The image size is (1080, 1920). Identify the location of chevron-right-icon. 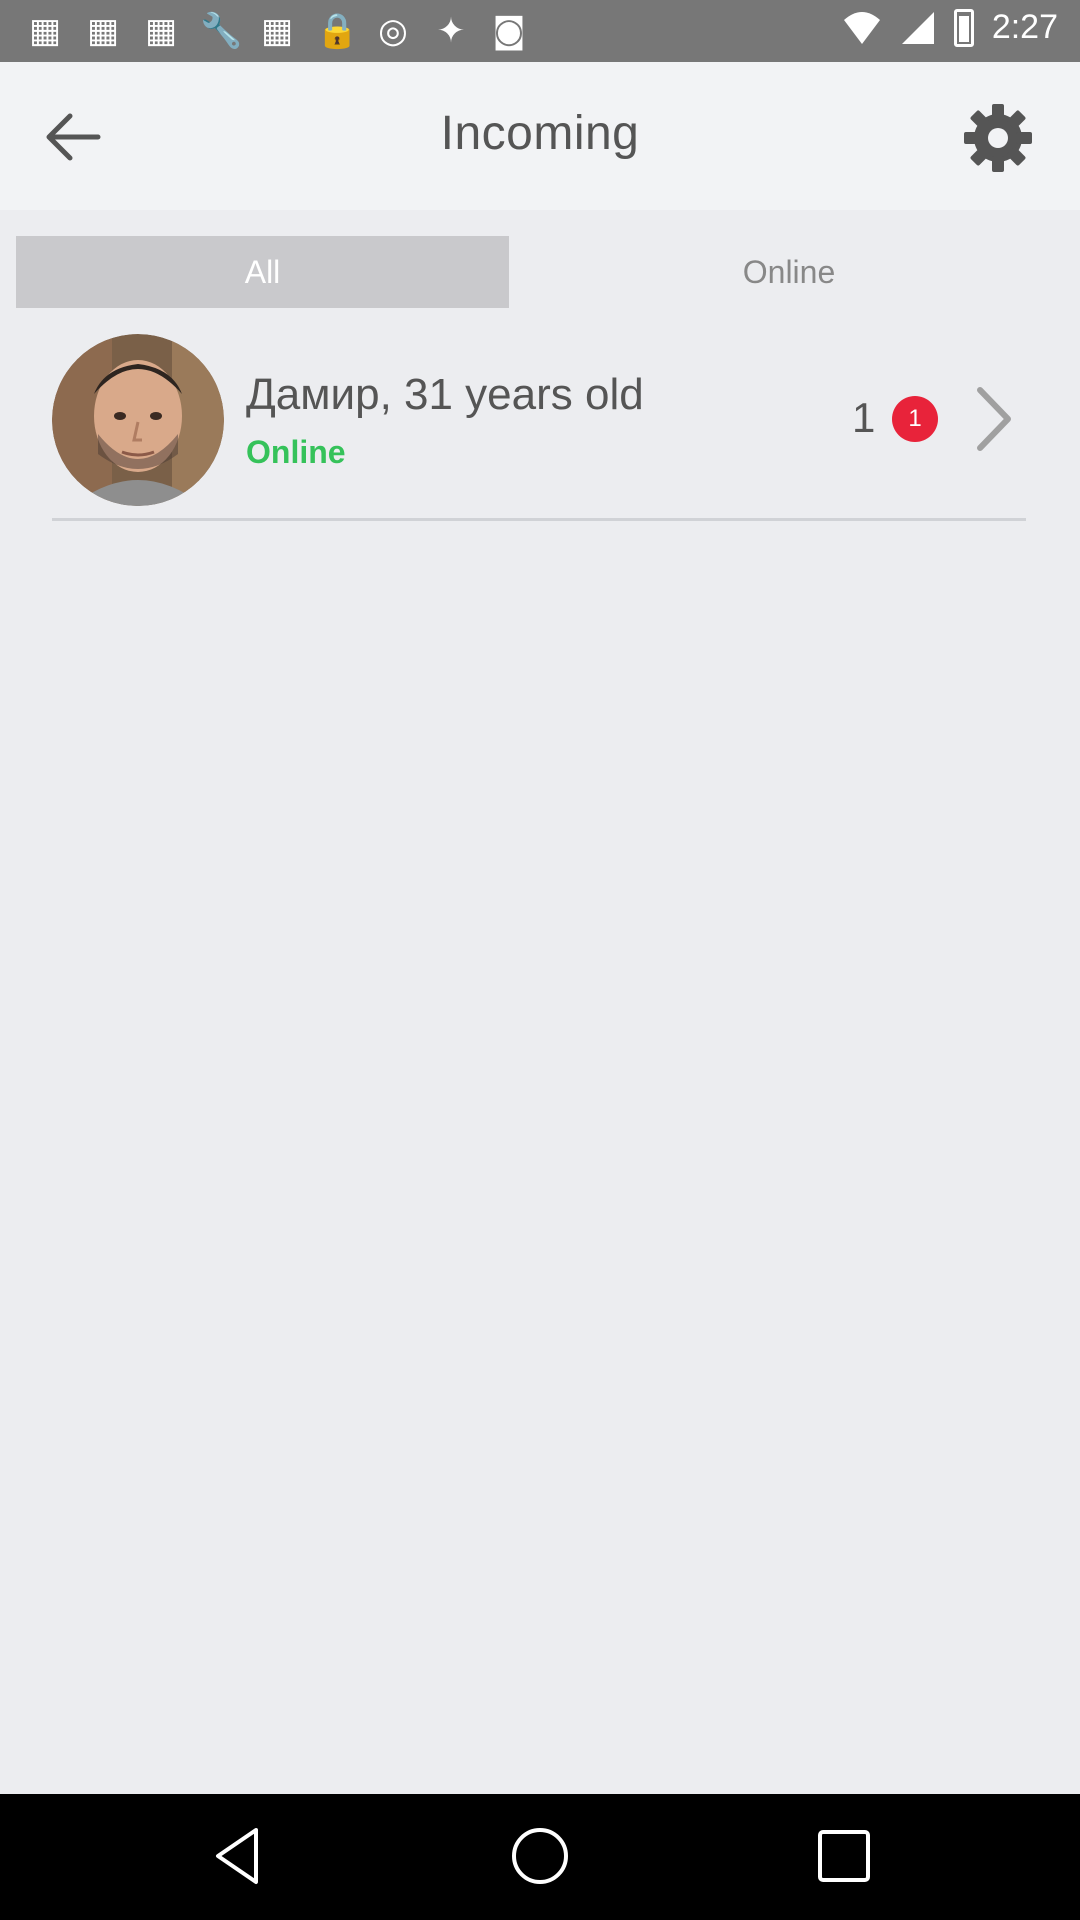
(993, 419).